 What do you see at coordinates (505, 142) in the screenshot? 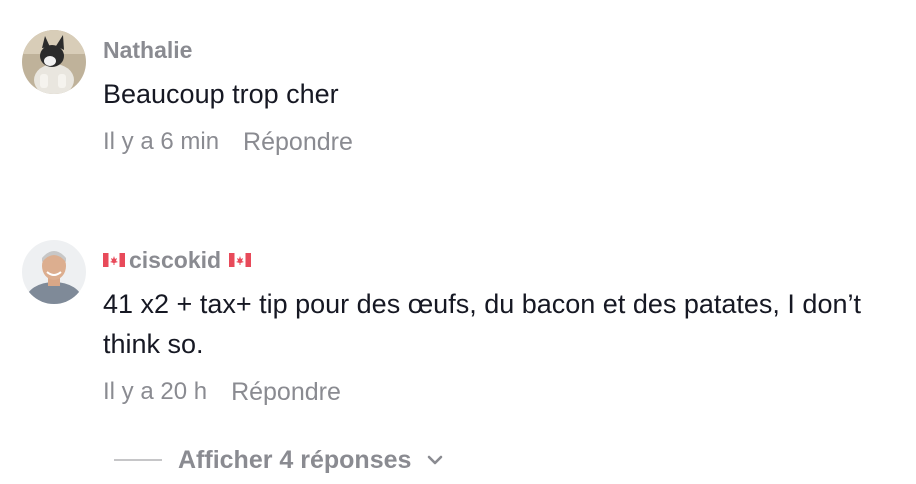
I see `comment-meta: Il y a 6 min Répondre` at bounding box center [505, 142].